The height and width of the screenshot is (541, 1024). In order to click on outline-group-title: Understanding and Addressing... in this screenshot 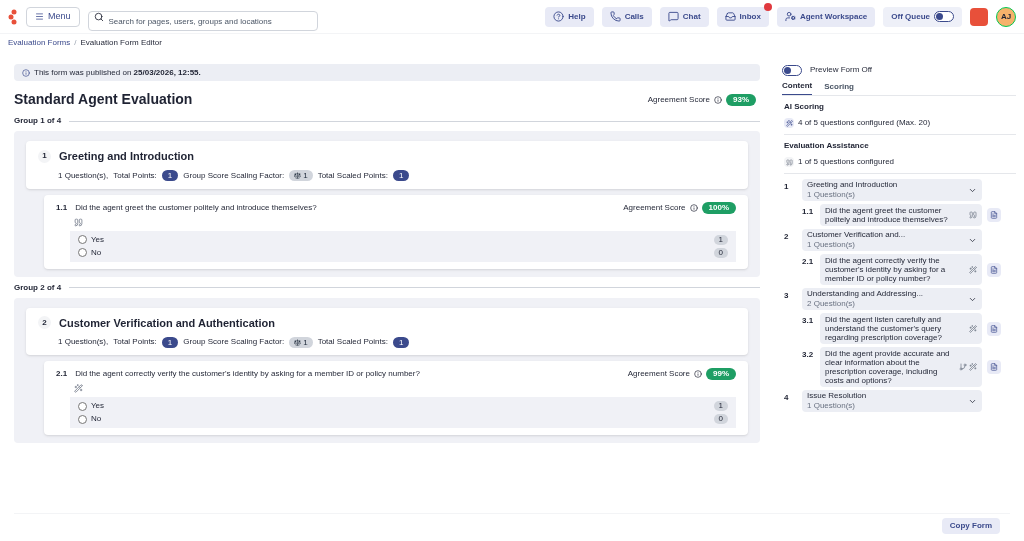, I will do `click(865, 294)`.